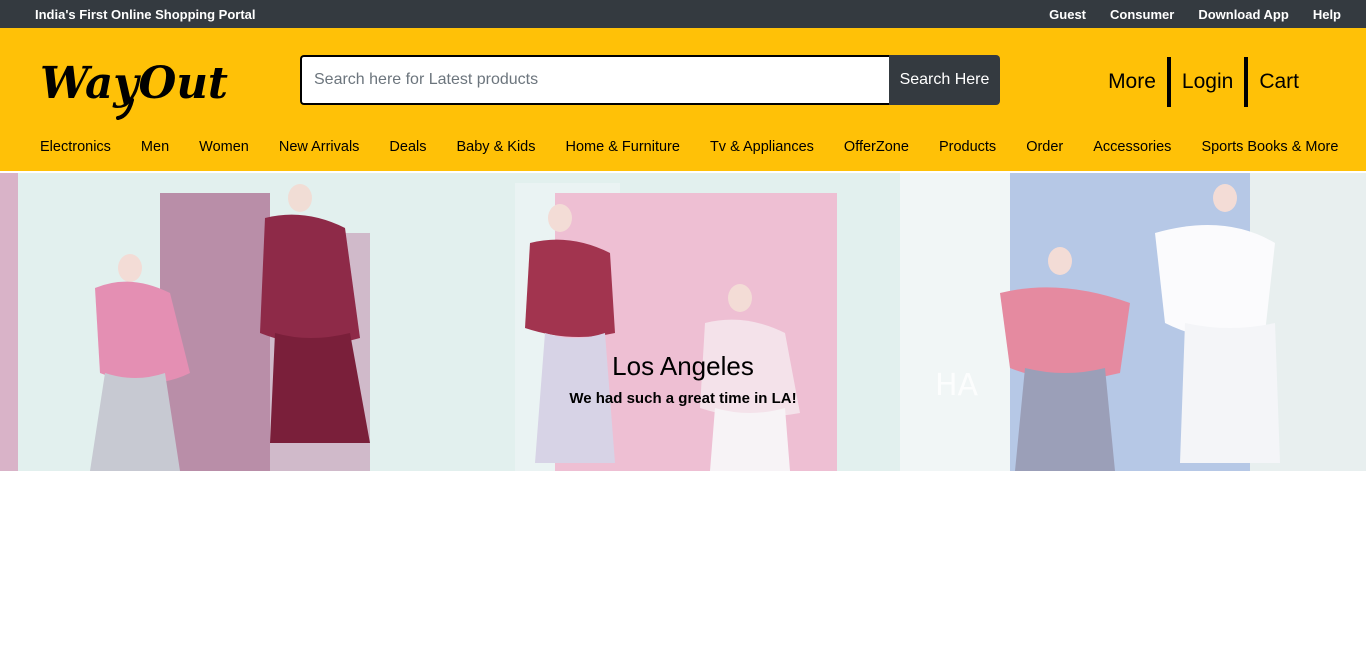 This screenshot has width=1366, height=662. Describe the element at coordinates (1243, 14) in the screenshot. I see `download-app-link: Download App` at that location.